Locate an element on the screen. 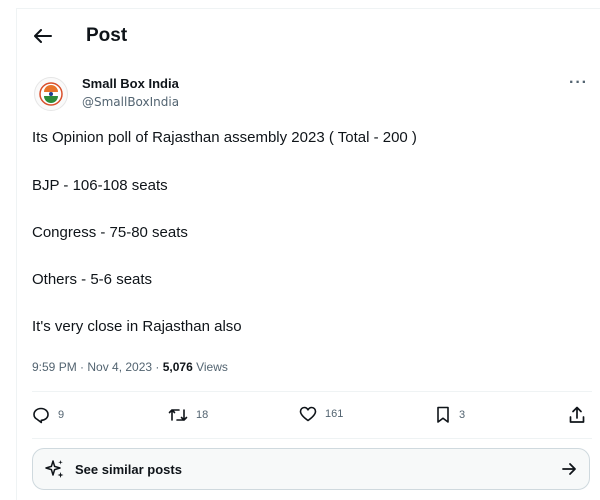 The image size is (600, 500). post-text-line: Others - 5-6 seats is located at coordinates (92, 279).